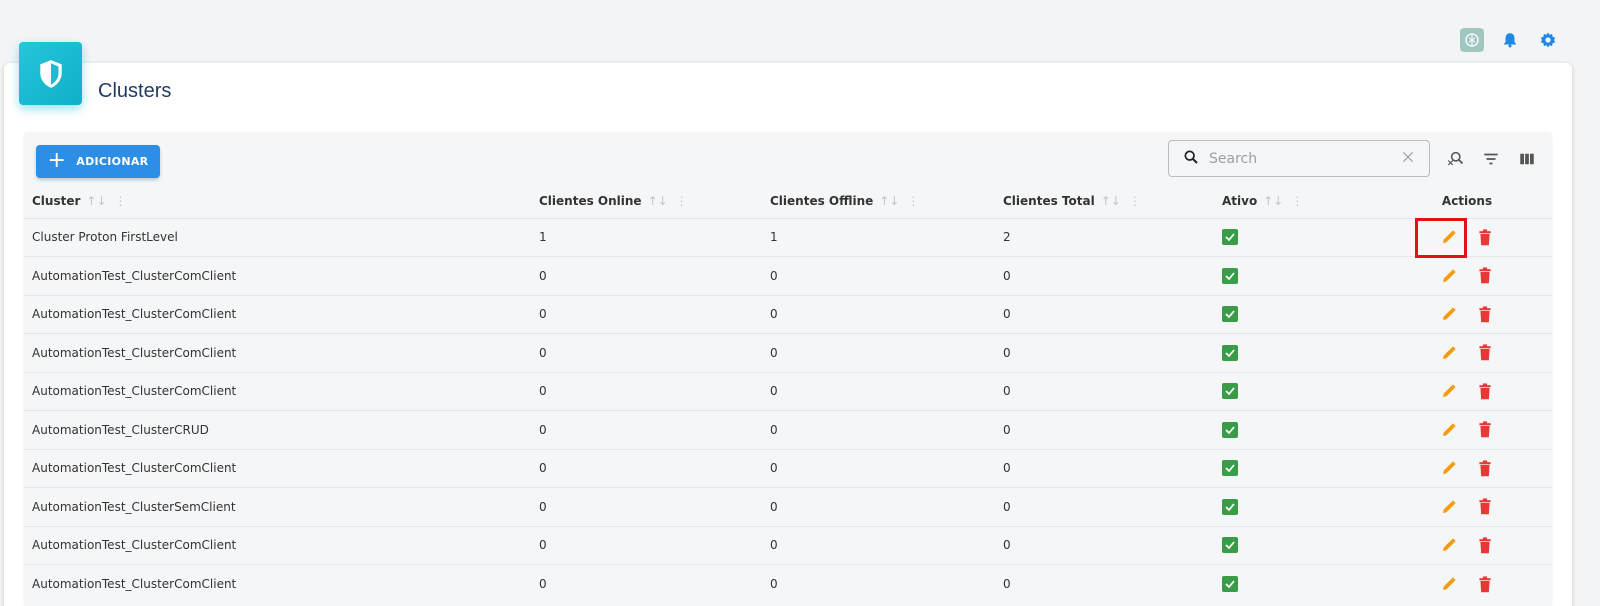  What do you see at coordinates (646, 237) in the screenshot?
I see `cell-clientes-online: 1` at bounding box center [646, 237].